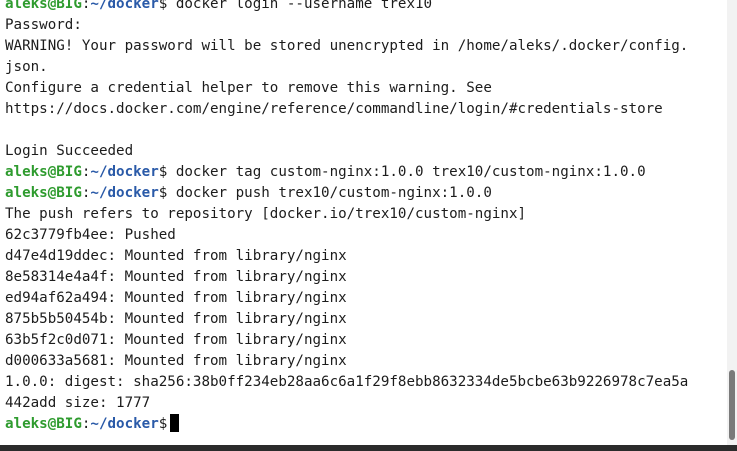 This screenshot has width=737, height=451. Describe the element at coordinates (176, 319) in the screenshot. I see `output-line: 875b5b50454b: Mounted from library/nginx` at that location.